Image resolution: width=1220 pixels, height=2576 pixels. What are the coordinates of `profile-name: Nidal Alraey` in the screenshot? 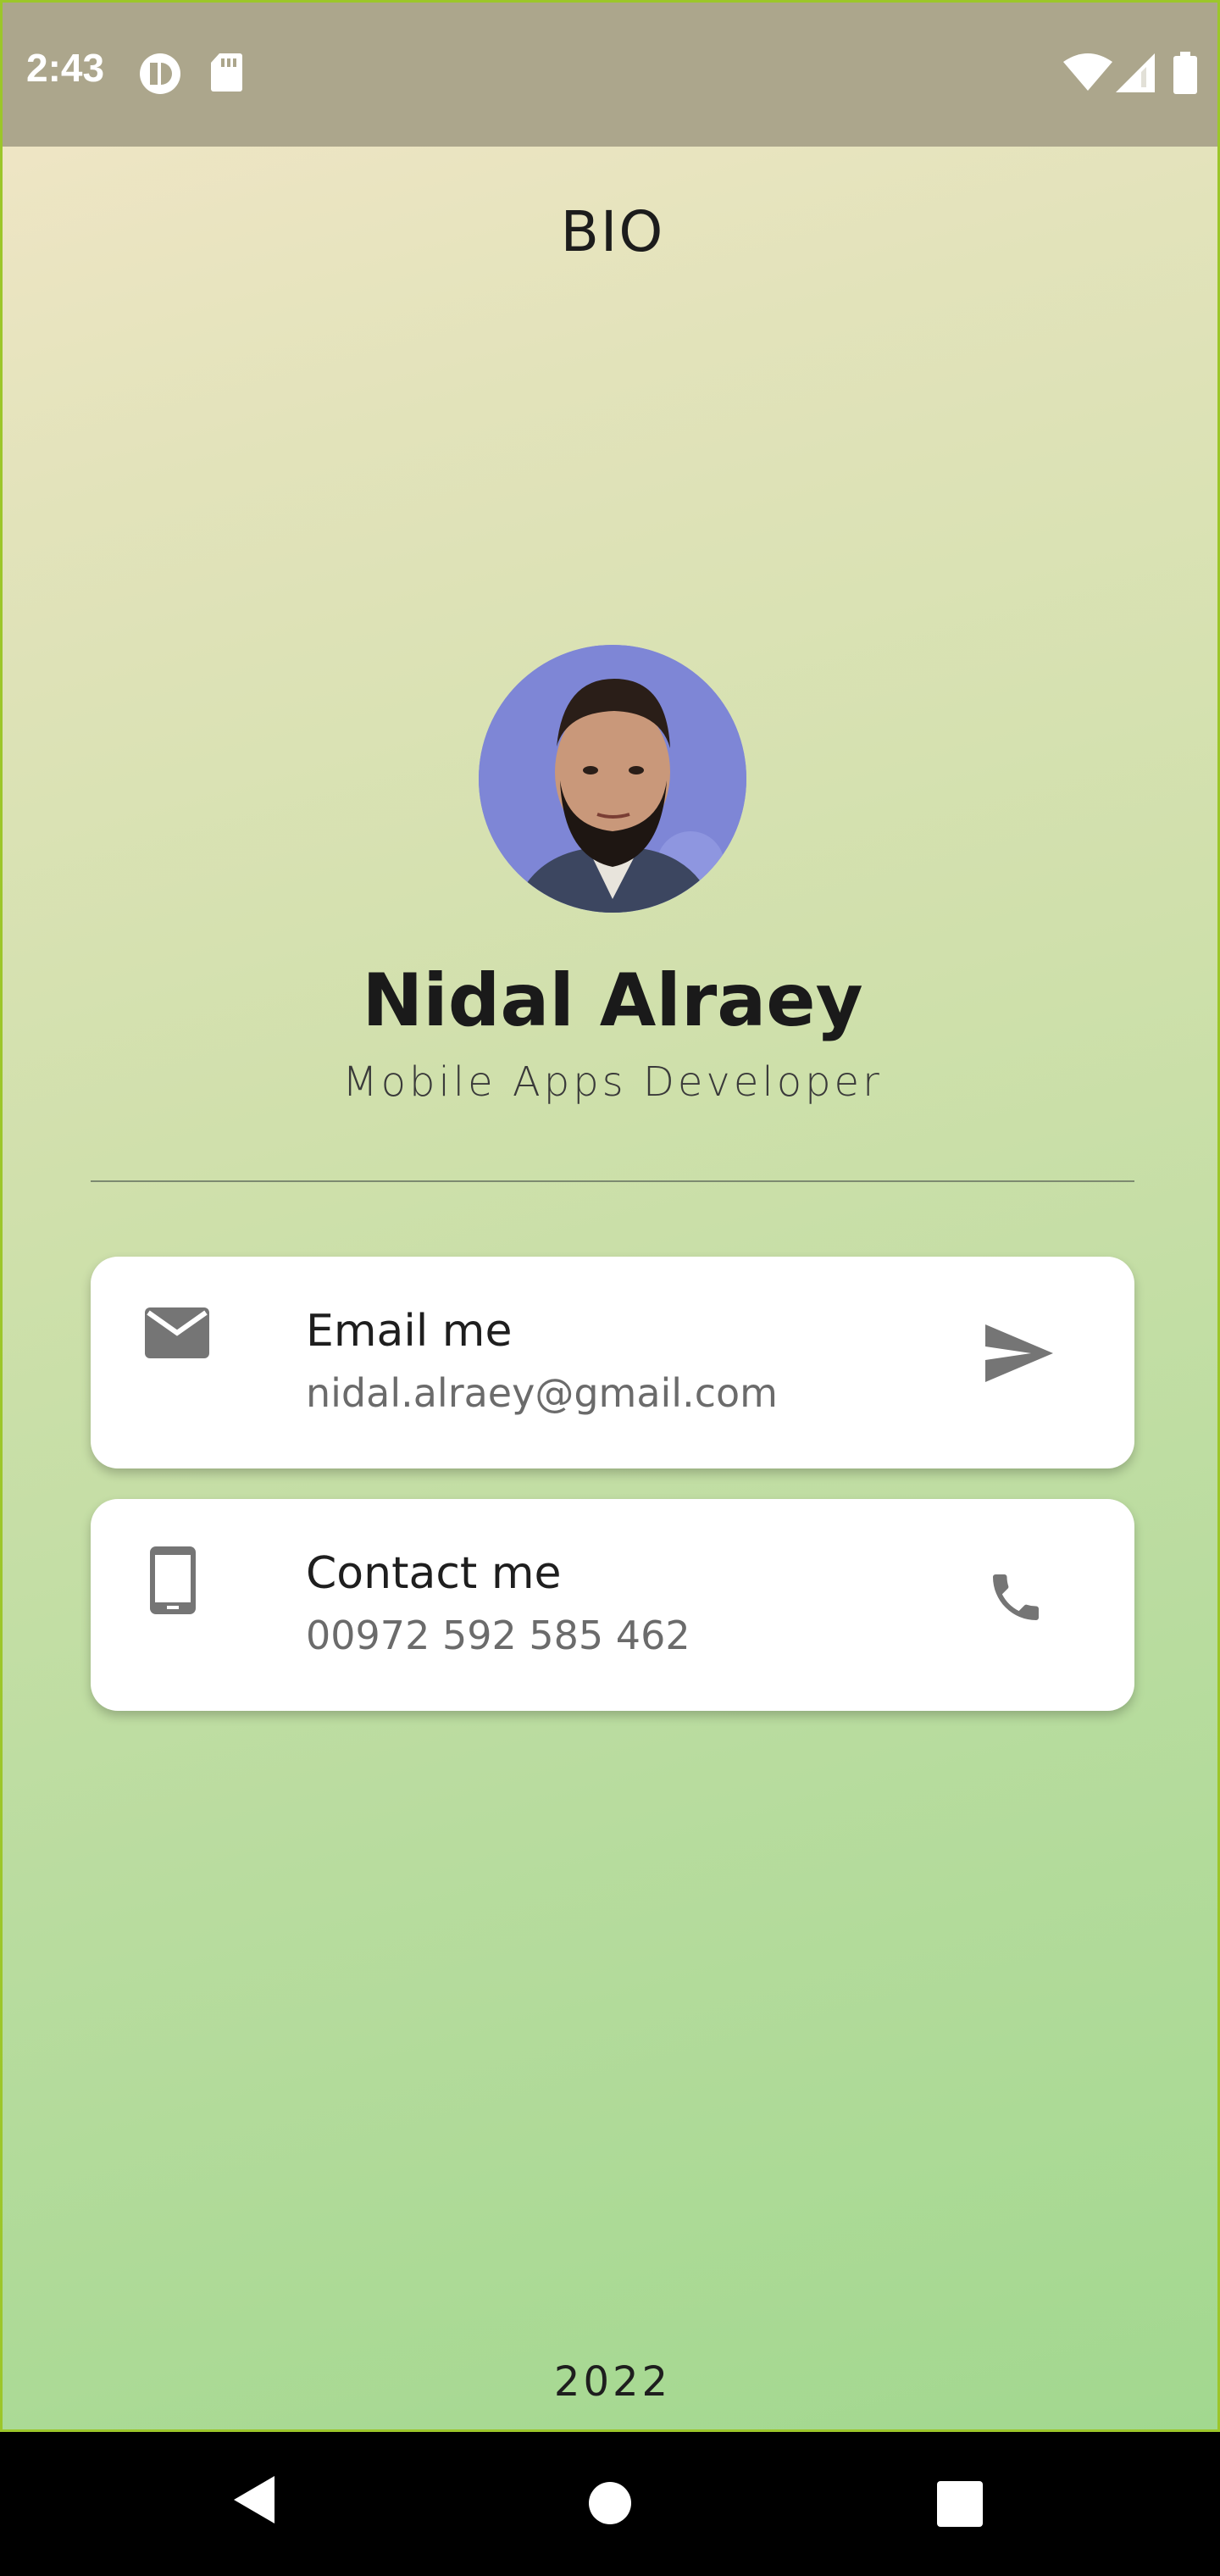 It's located at (612, 1000).